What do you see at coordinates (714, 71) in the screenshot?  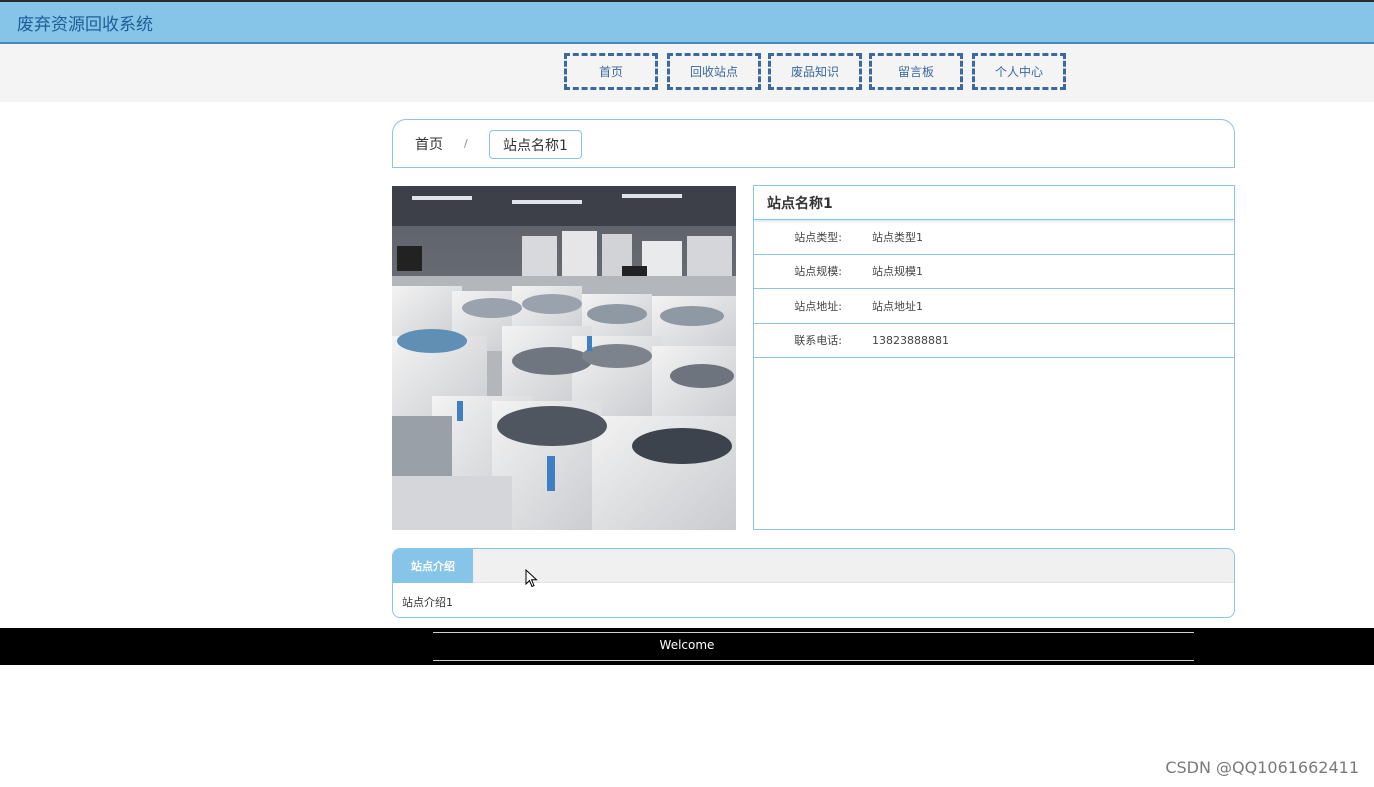 I see `nav-recycle-stations: 回收站点` at bounding box center [714, 71].